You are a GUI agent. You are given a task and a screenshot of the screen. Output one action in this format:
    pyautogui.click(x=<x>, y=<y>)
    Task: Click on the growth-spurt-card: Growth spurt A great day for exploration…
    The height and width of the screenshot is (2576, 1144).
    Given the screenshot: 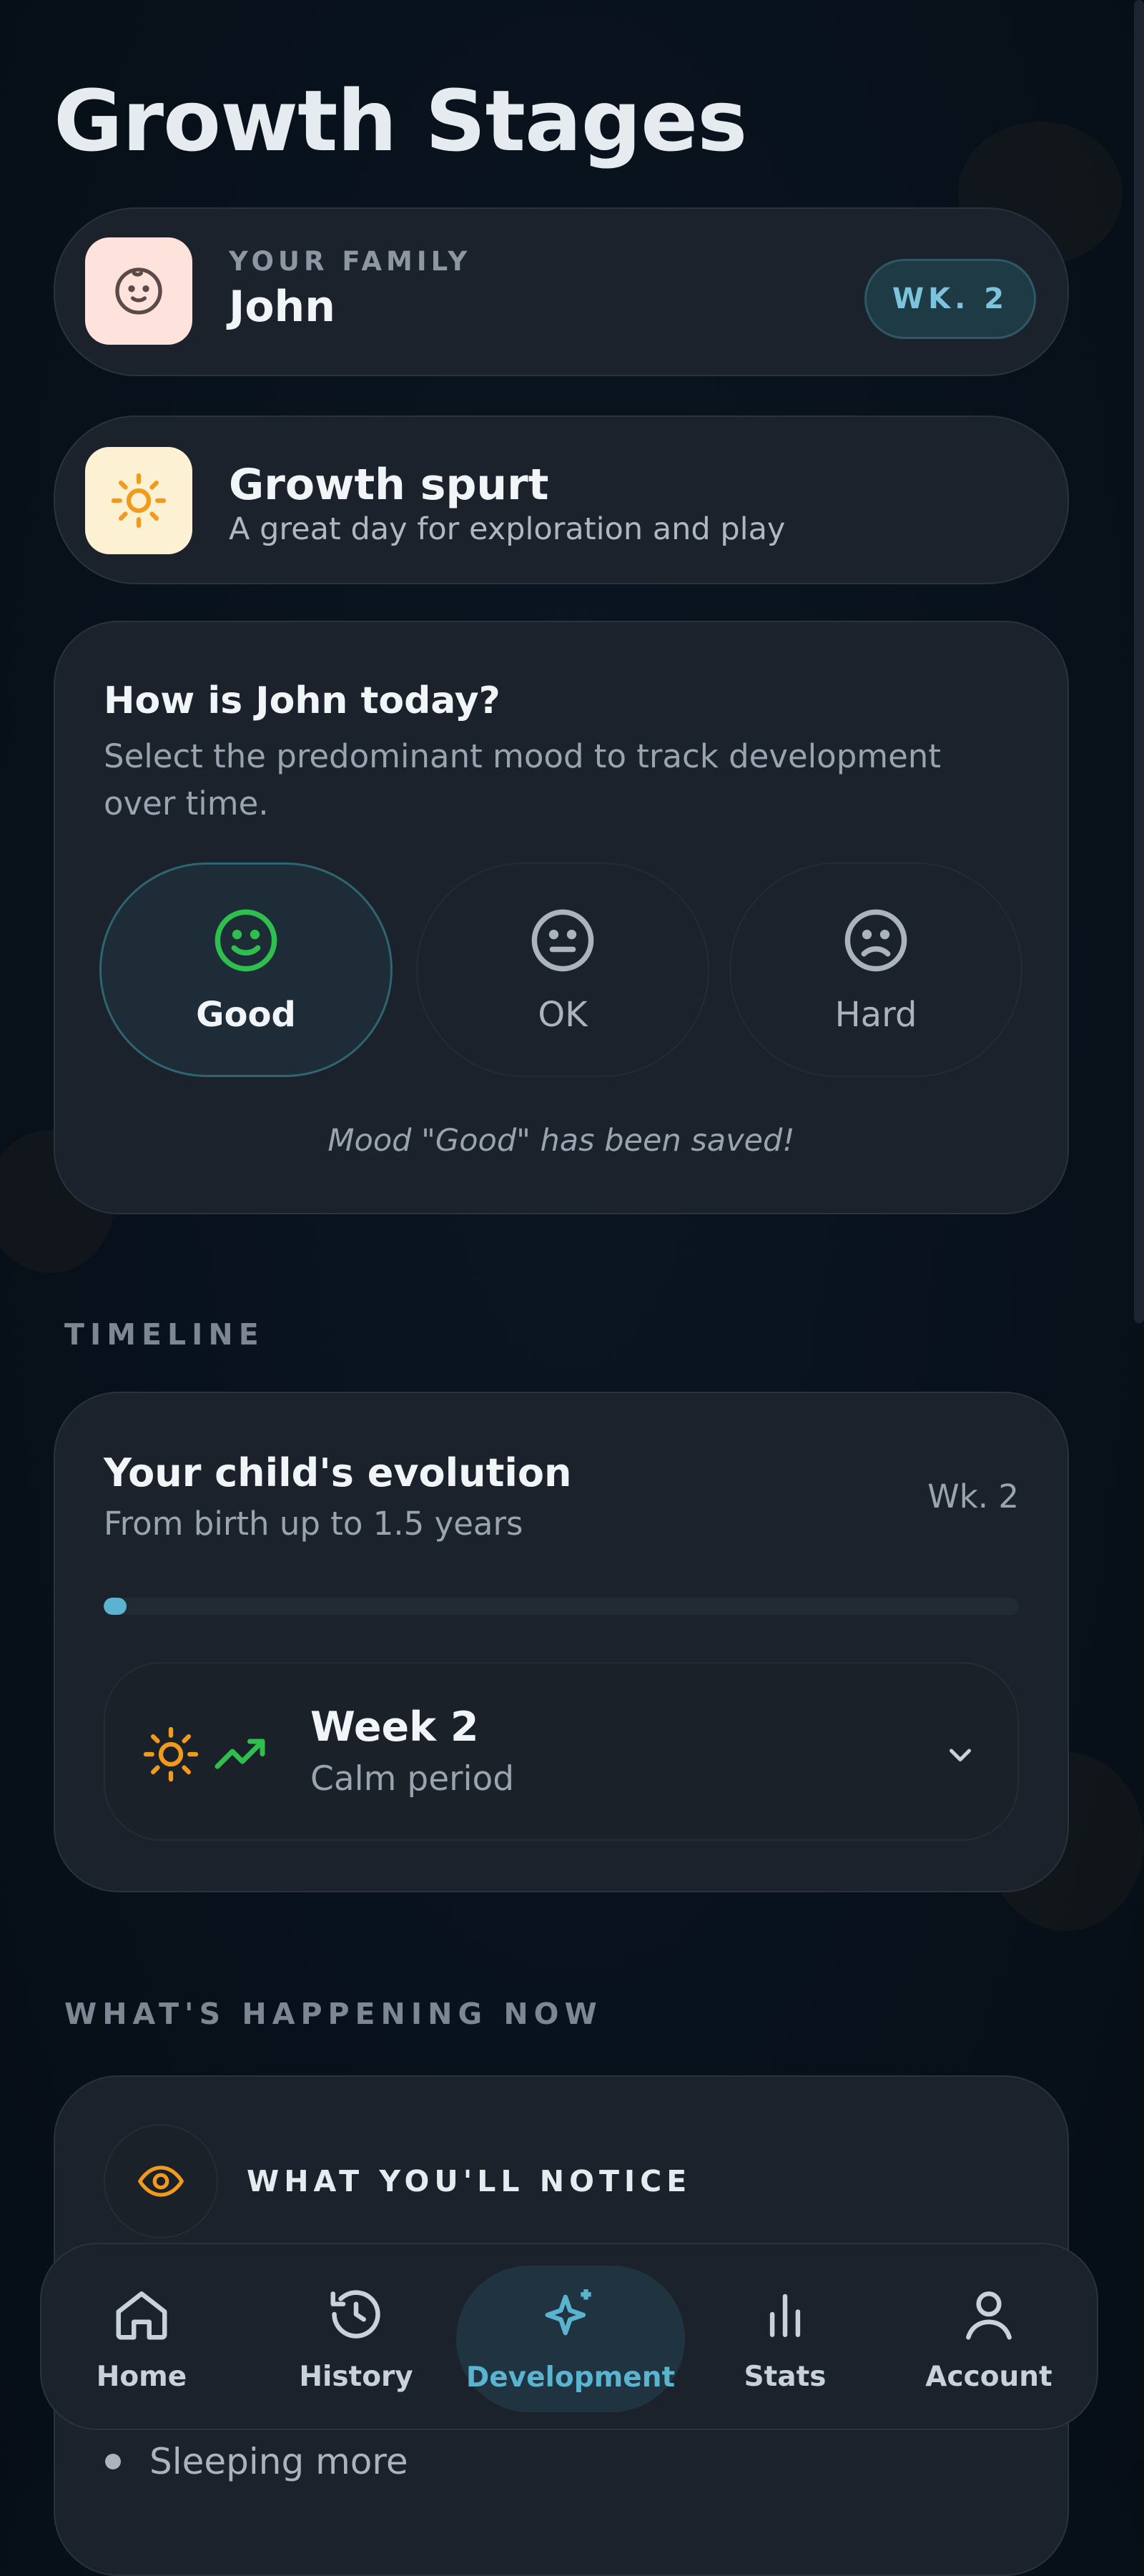 What is the action you would take?
    pyautogui.click(x=561, y=500)
    